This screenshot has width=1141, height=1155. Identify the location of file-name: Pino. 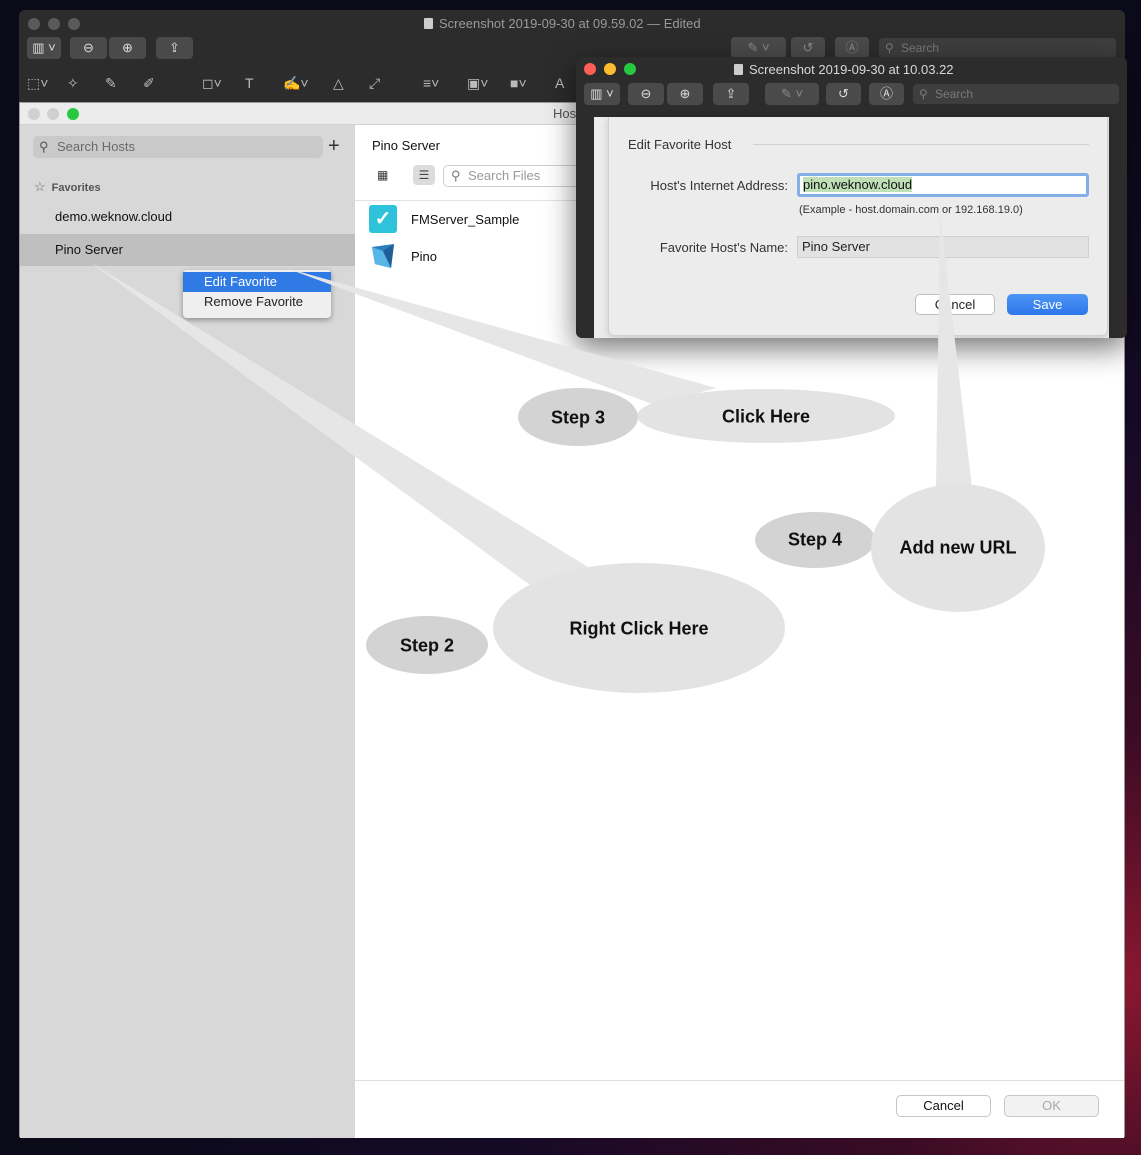
(424, 256).